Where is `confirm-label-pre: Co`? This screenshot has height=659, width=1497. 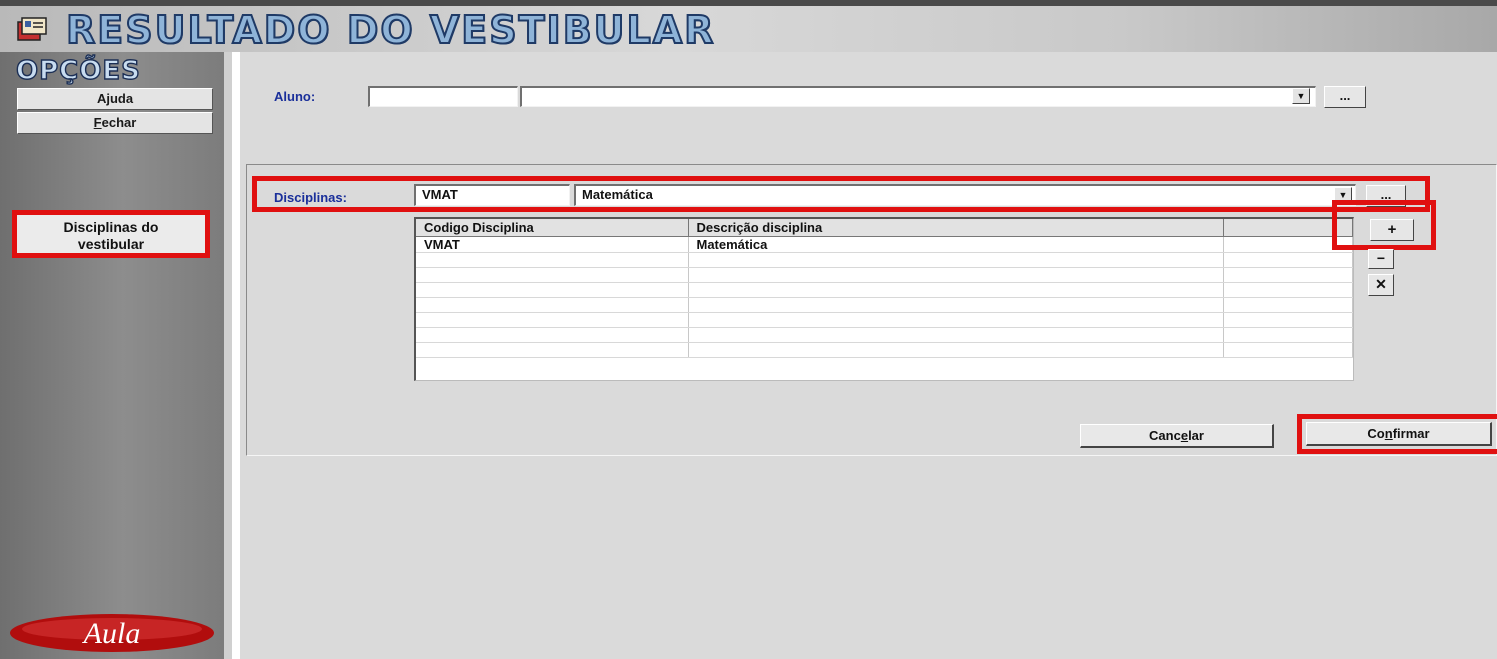
confirm-label-pre: Co is located at coordinates (1376, 433).